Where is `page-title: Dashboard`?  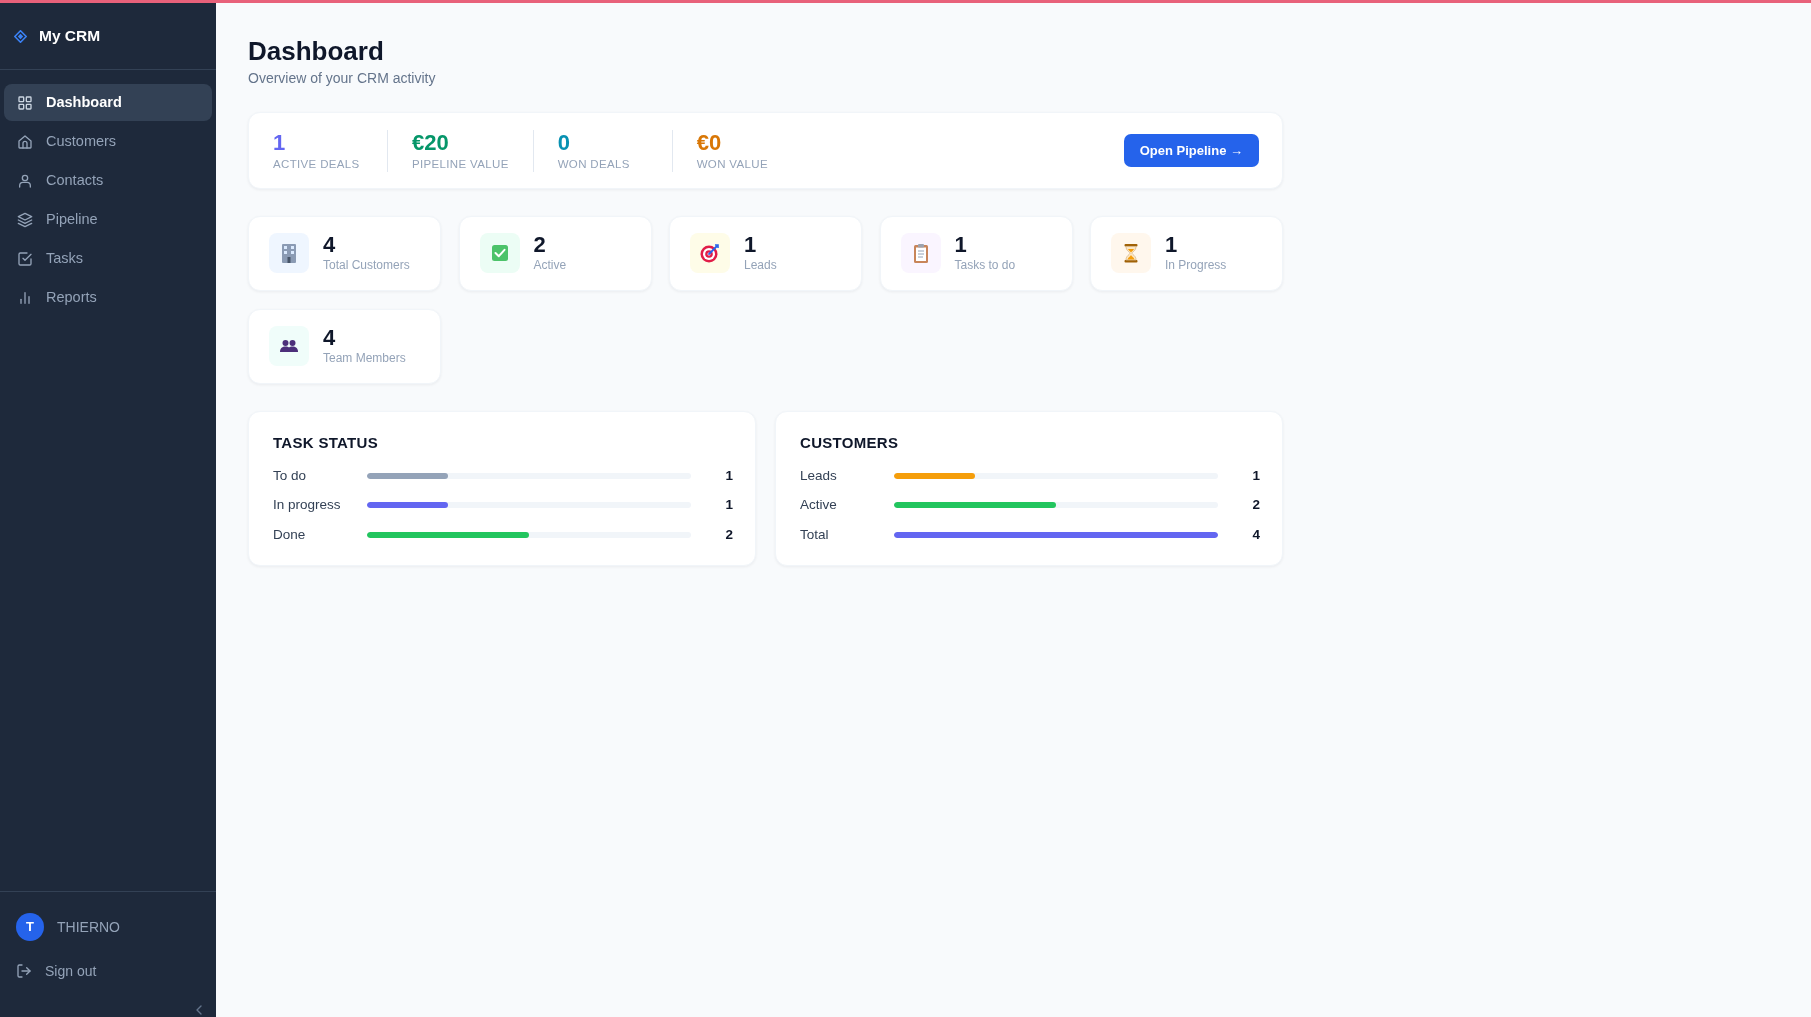 page-title: Dashboard is located at coordinates (316, 51).